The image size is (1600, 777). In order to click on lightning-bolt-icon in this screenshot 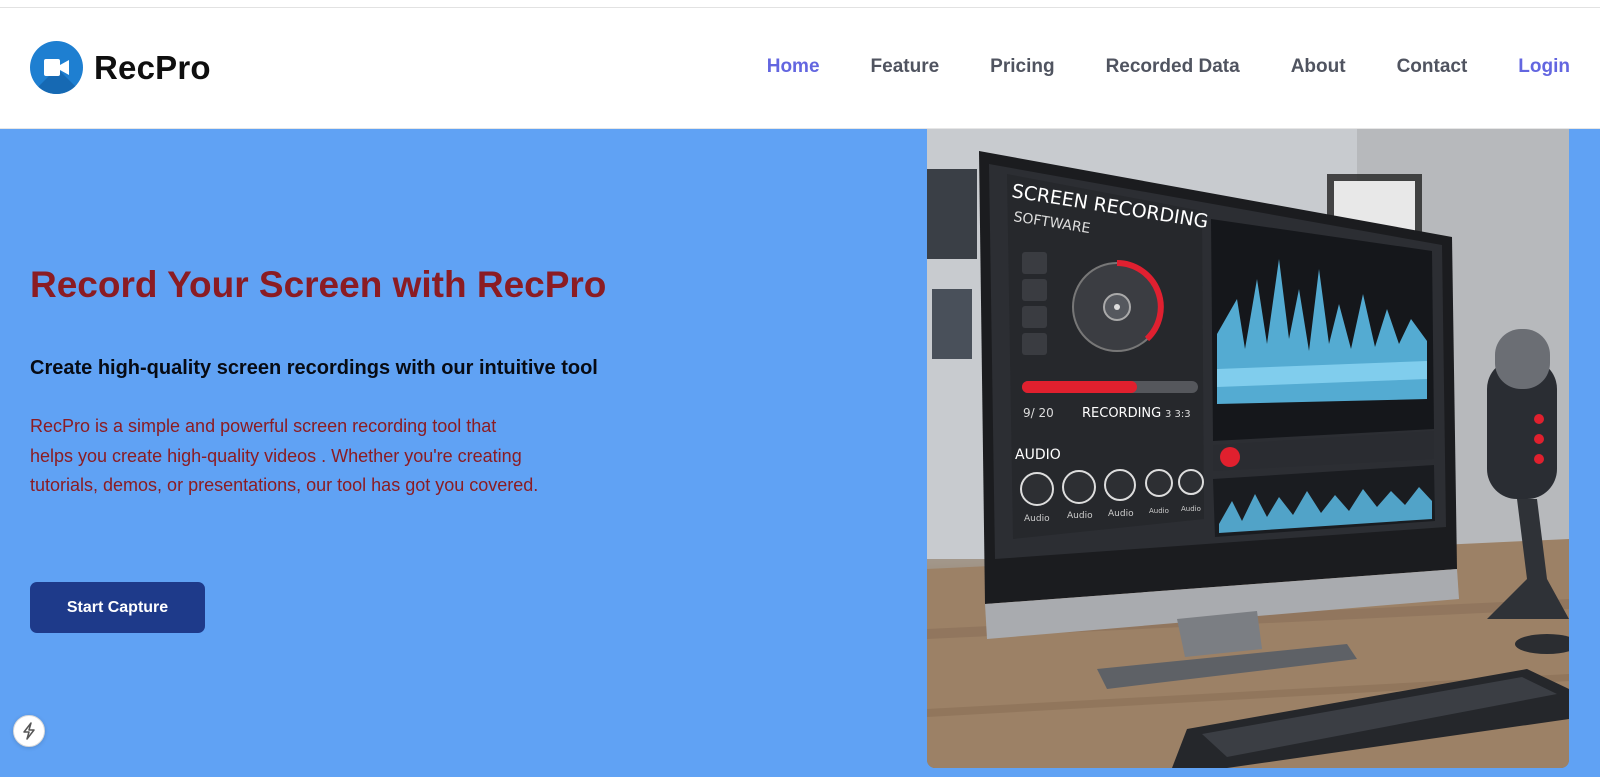, I will do `click(29, 731)`.